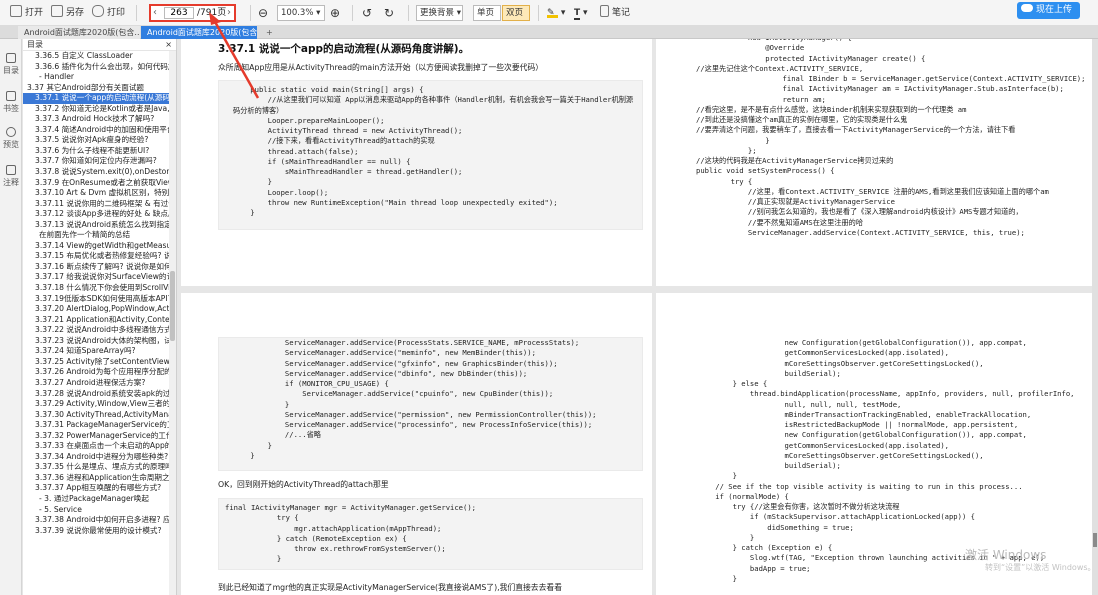 The height and width of the screenshot is (595, 1098). Describe the element at coordinates (1048, 10) in the screenshot. I see `upload-button: 现在上传` at that location.